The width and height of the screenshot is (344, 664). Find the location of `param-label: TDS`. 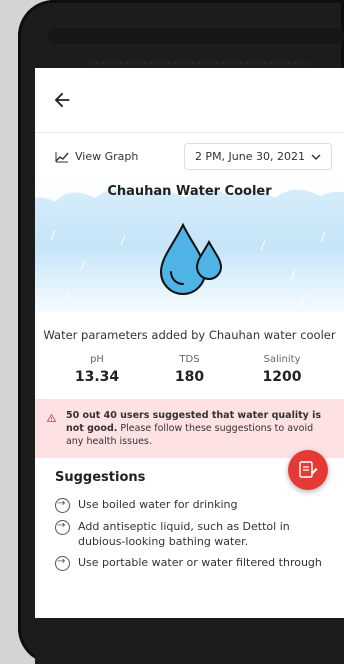

param-label: TDS is located at coordinates (189, 359).